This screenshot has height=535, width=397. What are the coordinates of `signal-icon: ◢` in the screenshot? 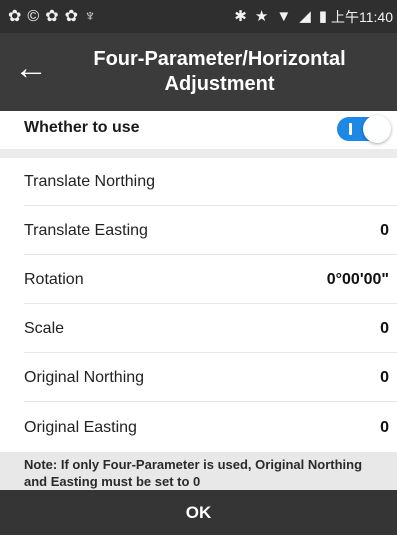 It's located at (305, 16).